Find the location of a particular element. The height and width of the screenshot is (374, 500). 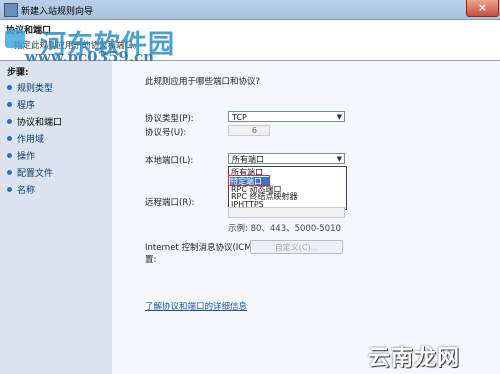

close-button: × is located at coordinates (482, 8).